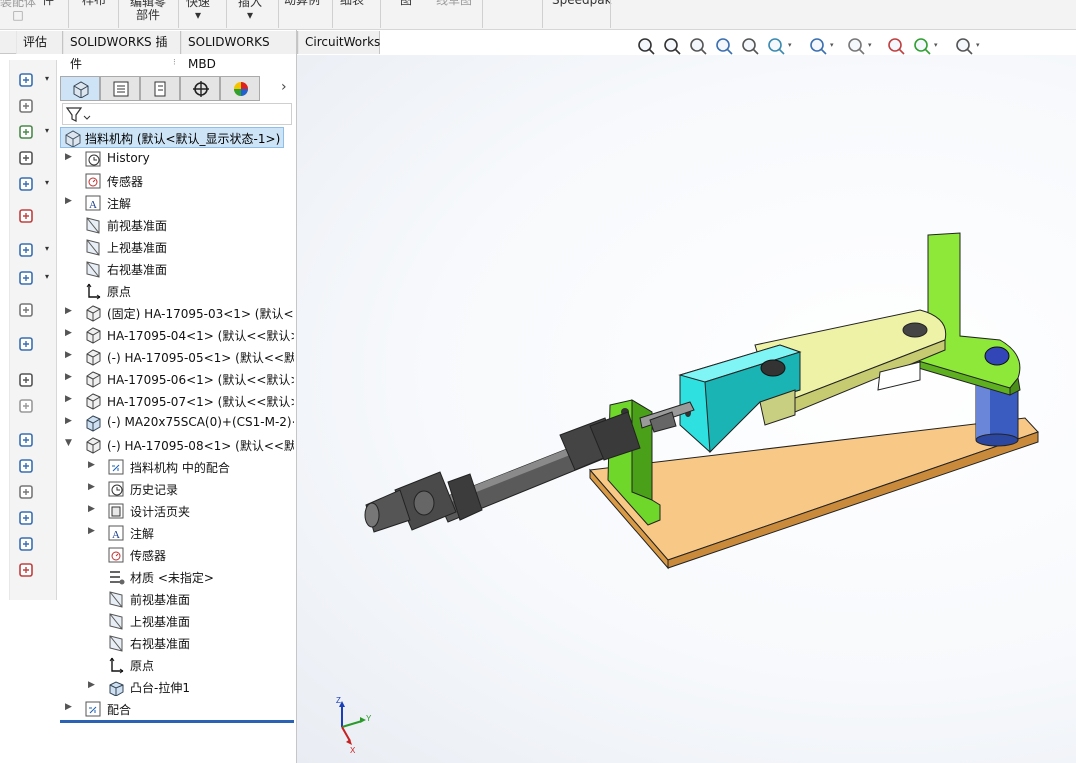 This screenshot has width=1076, height=763. Describe the element at coordinates (147, 379) in the screenshot. I see `tree-item: ▶ HA-17095-06<1> (默认<<默认>_` at that location.